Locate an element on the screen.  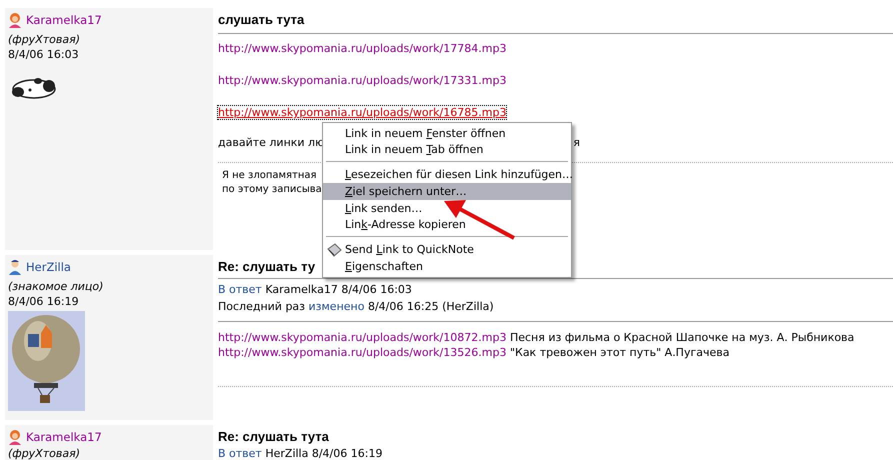
meta-text: HerZilla 8/4/06 16:19 is located at coordinates (323, 453).